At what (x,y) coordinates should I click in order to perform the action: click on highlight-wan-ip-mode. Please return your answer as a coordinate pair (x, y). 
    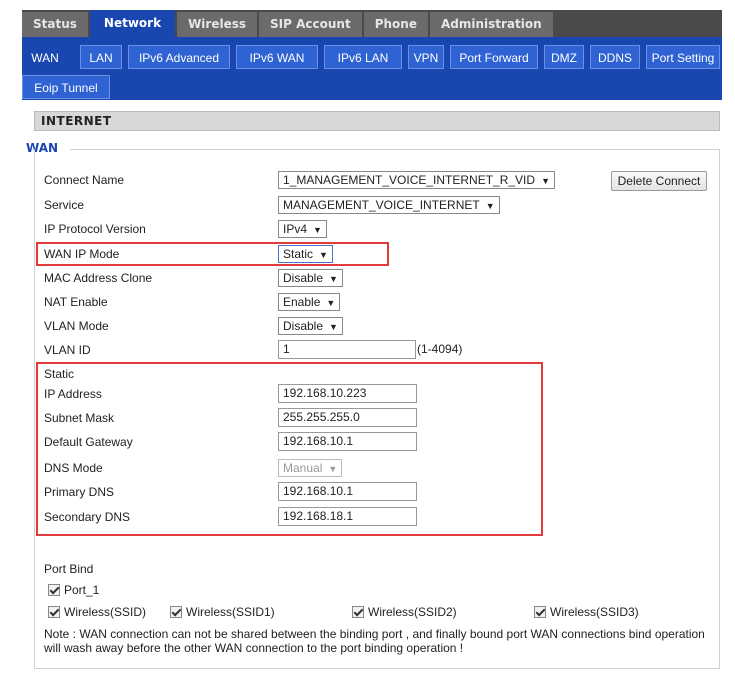
    Looking at the image, I should click on (212, 254).